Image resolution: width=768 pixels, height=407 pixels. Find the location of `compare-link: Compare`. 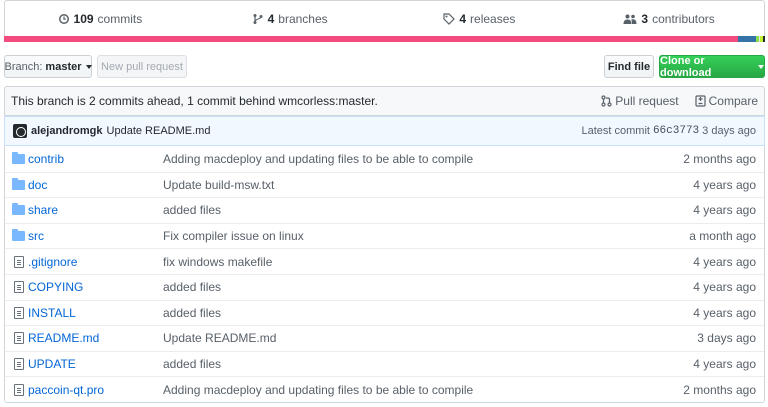

compare-link: Compare is located at coordinates (726, 101).